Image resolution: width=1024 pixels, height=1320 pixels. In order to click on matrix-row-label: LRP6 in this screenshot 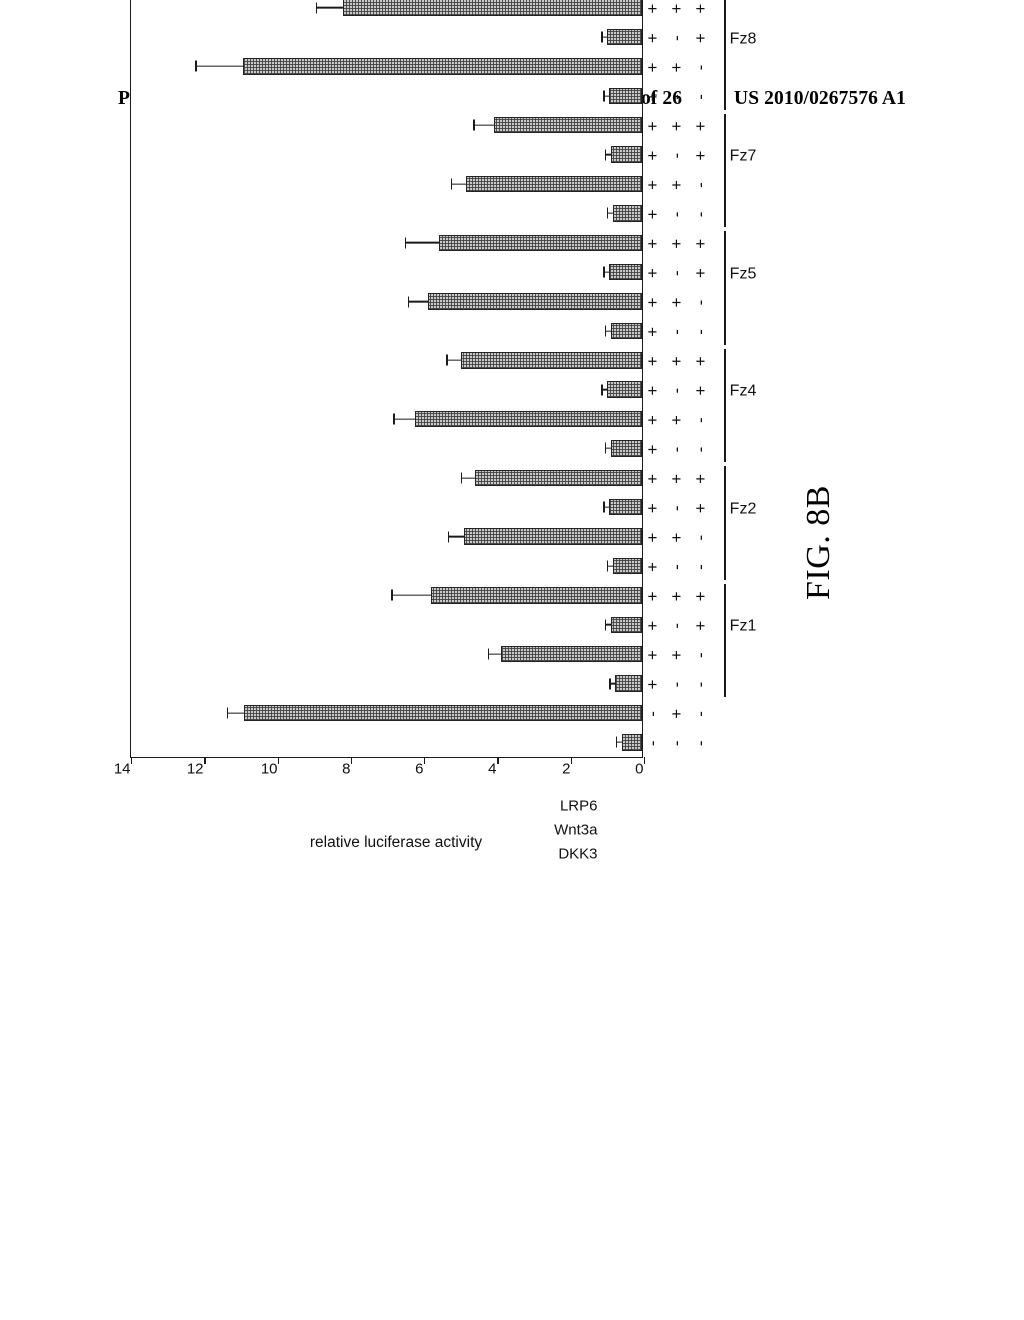, I will do `click(578, 806)`.